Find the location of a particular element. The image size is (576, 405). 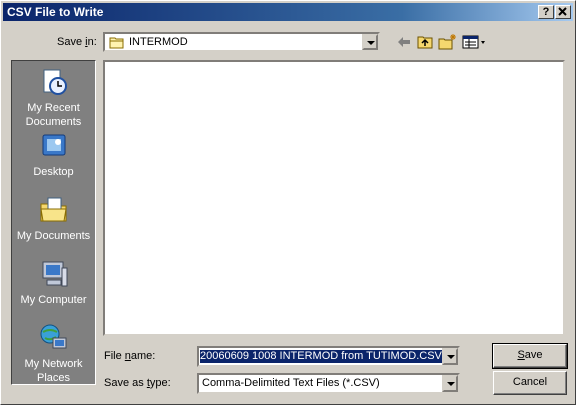

places-bar: My Recent Documents Desktop My Documents is located at coordinates (53, 222).